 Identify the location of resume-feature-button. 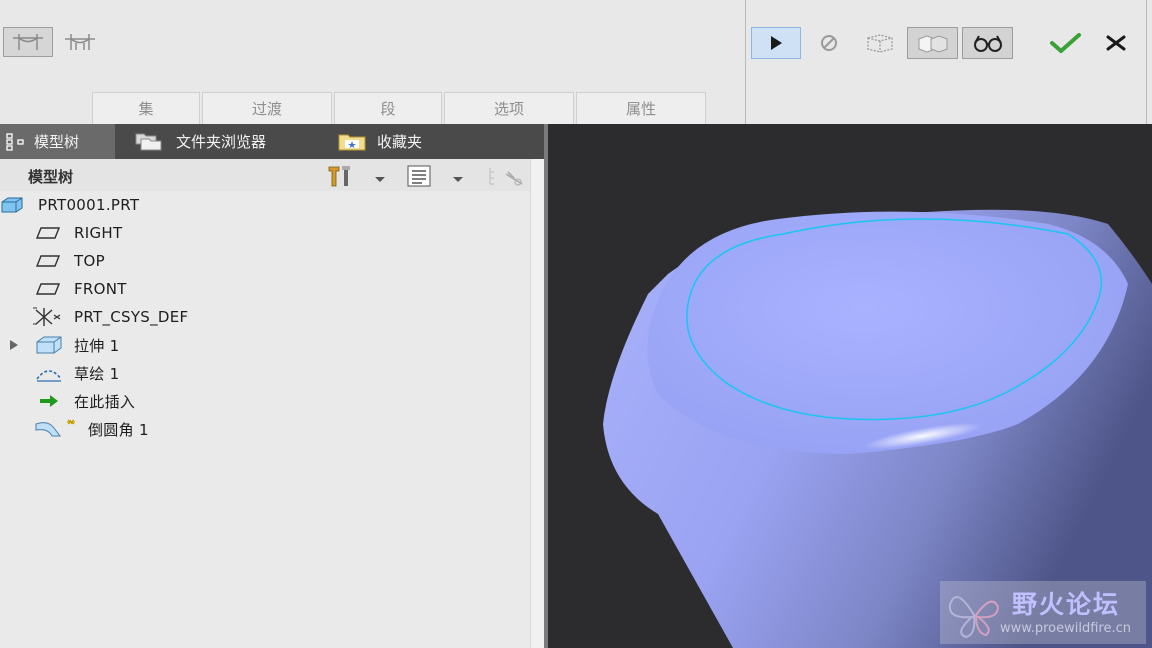
(776, 43).